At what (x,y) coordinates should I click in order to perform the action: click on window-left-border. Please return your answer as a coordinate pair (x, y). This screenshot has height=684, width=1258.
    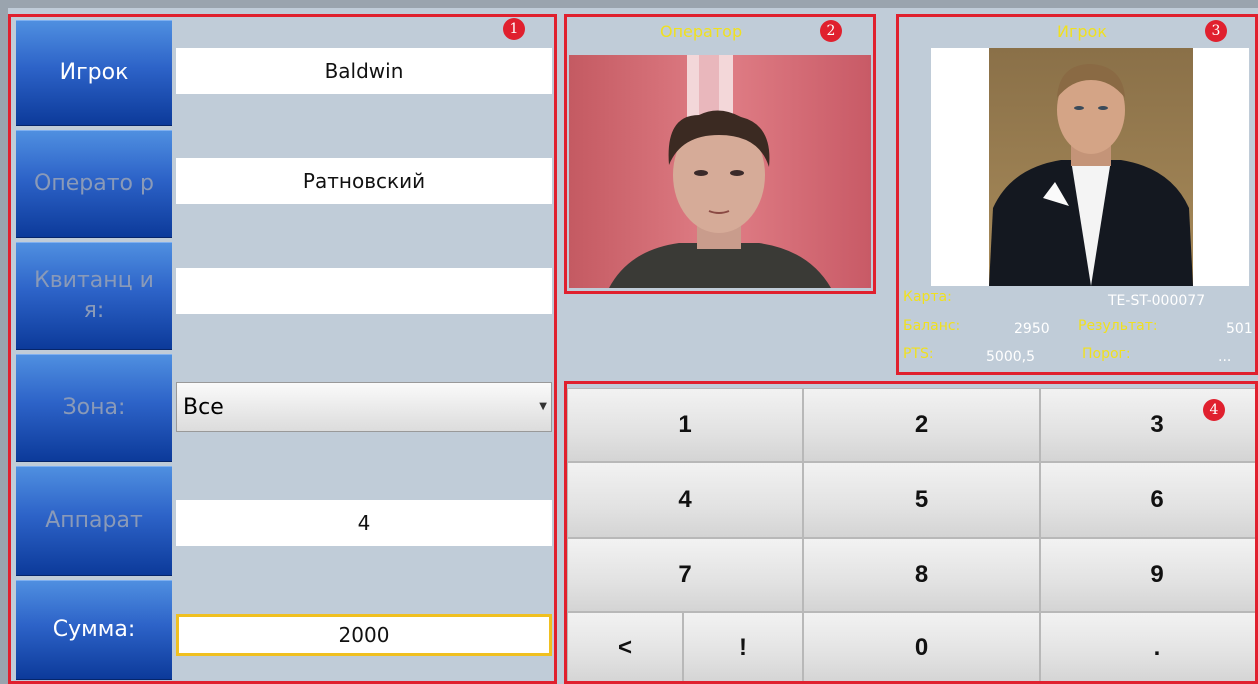
    Looking at the image, I should click on (4, 342).